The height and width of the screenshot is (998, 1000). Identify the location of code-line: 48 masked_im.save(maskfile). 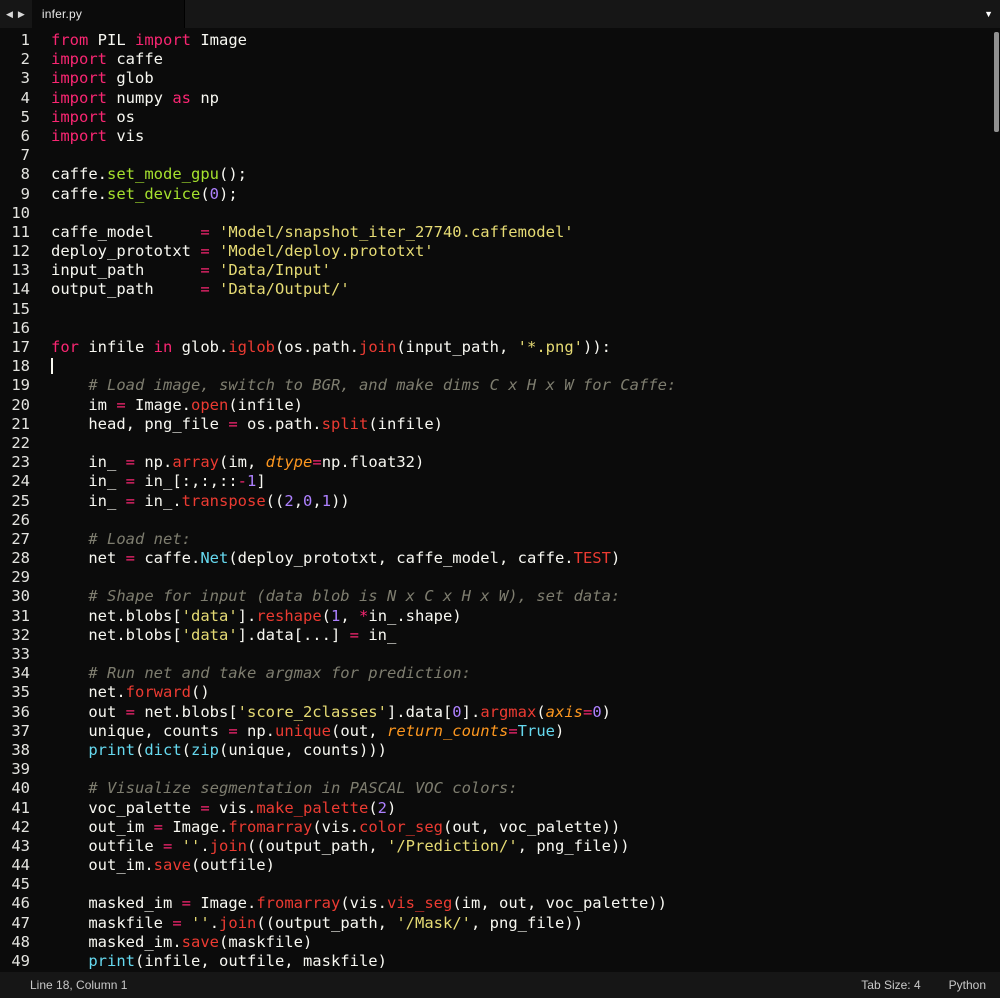
(500, 942).